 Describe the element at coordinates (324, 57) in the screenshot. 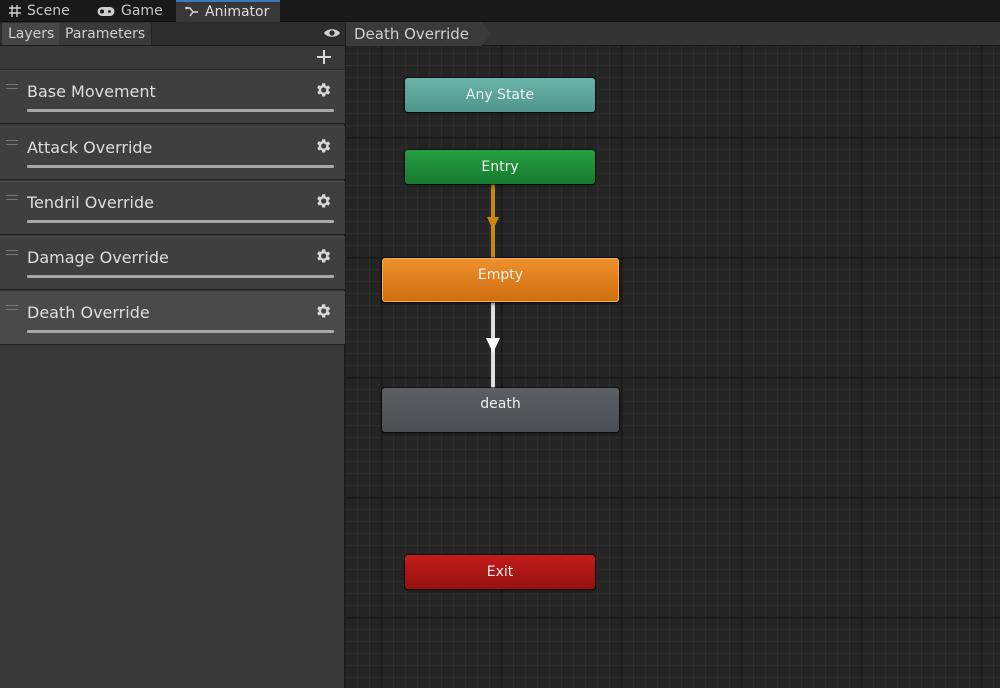

I see `plus-icon` at that location.